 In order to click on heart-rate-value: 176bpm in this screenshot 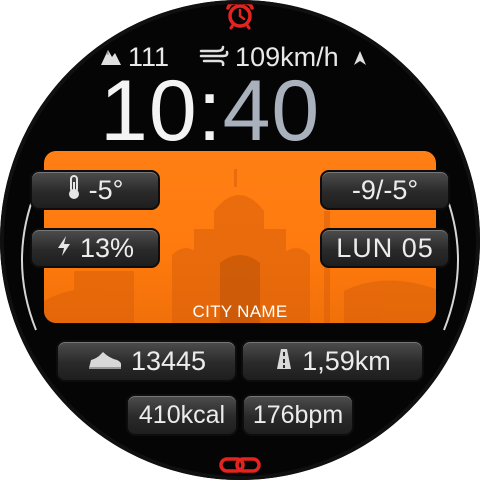, I will do `click(298, 414)`.